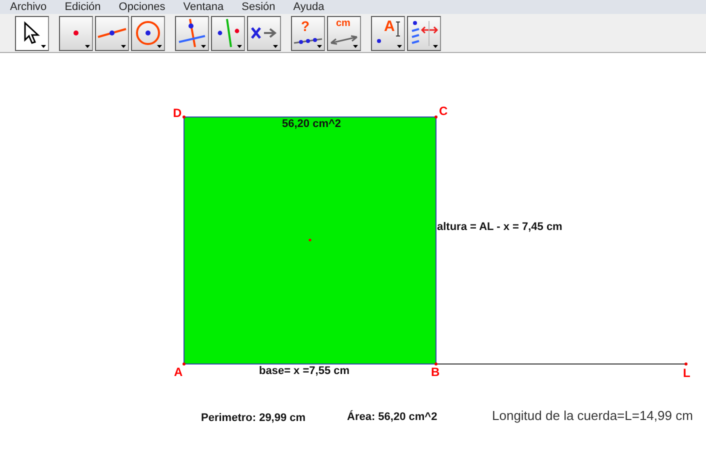  I want to click on menu-item: Sesión, so click(259, 7).